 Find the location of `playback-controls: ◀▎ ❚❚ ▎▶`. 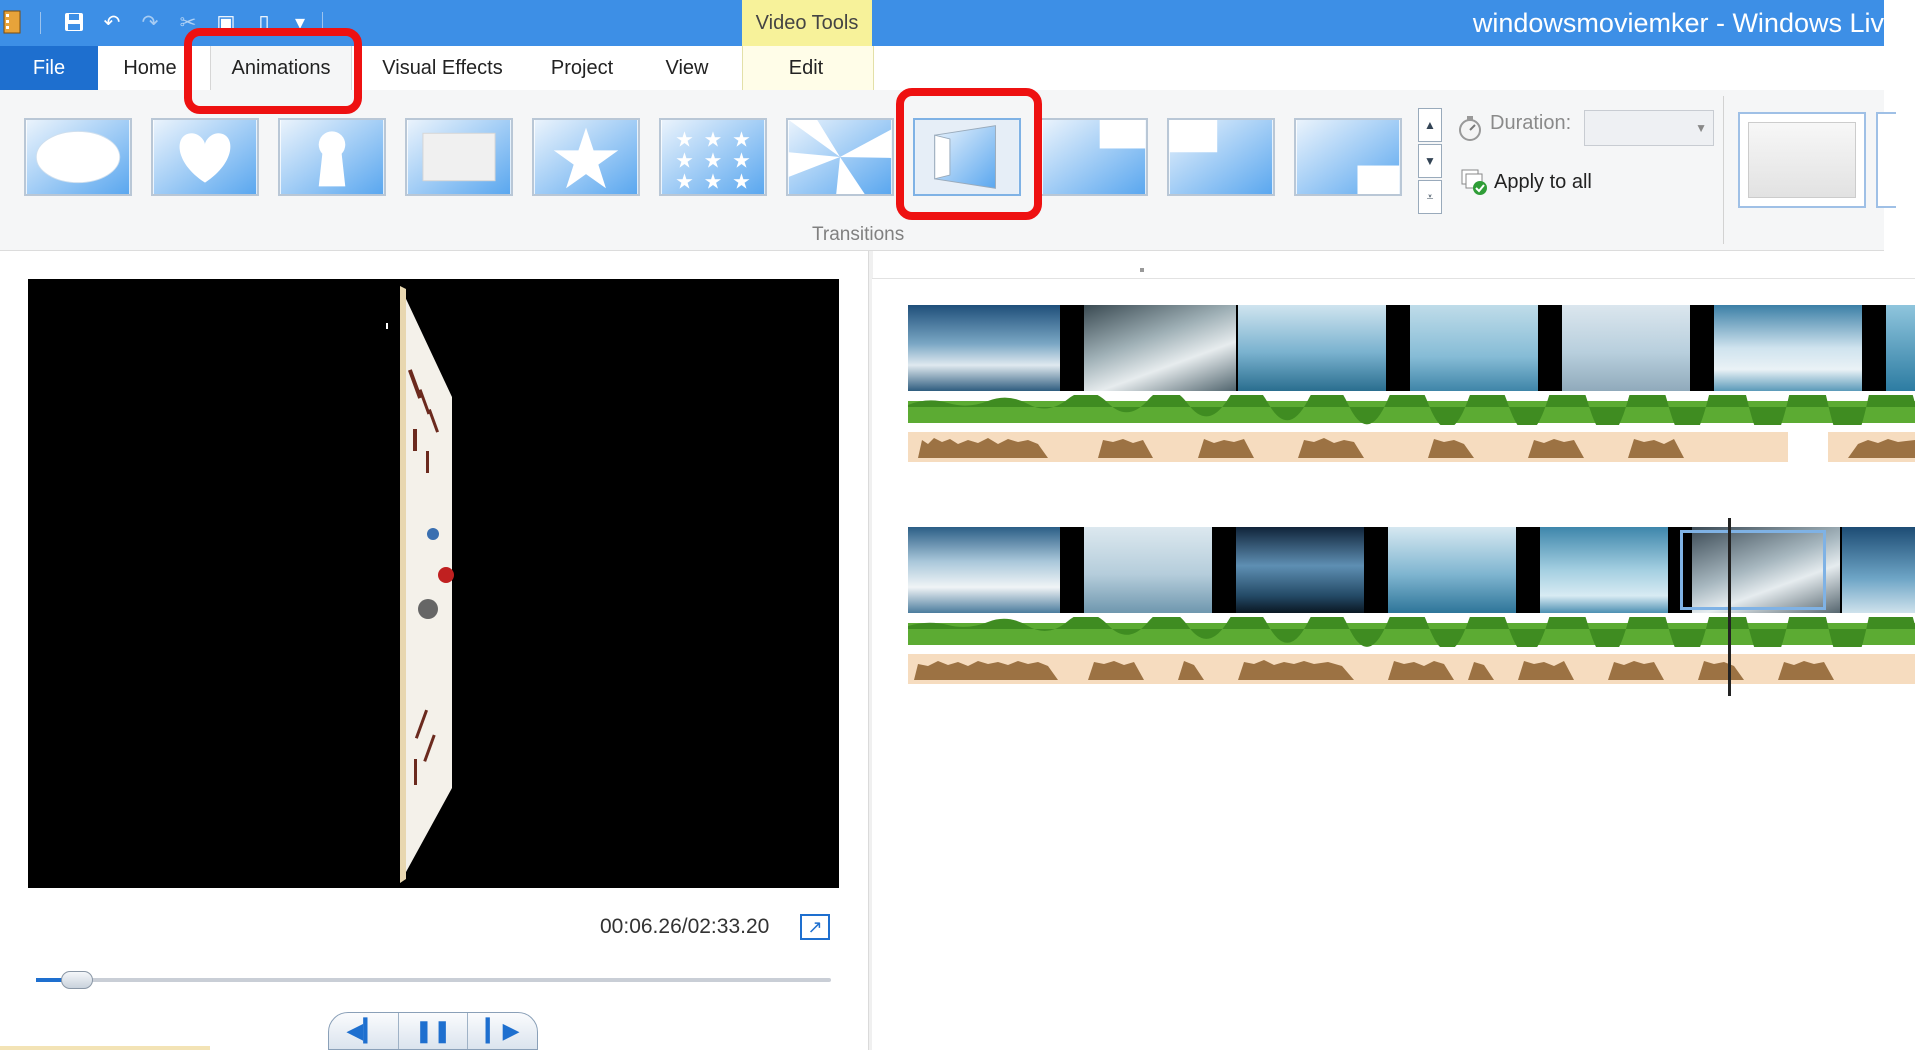

playback-controls: ◀▎ ❚❚ ▎▶ is located at coordinates (433, 1031).